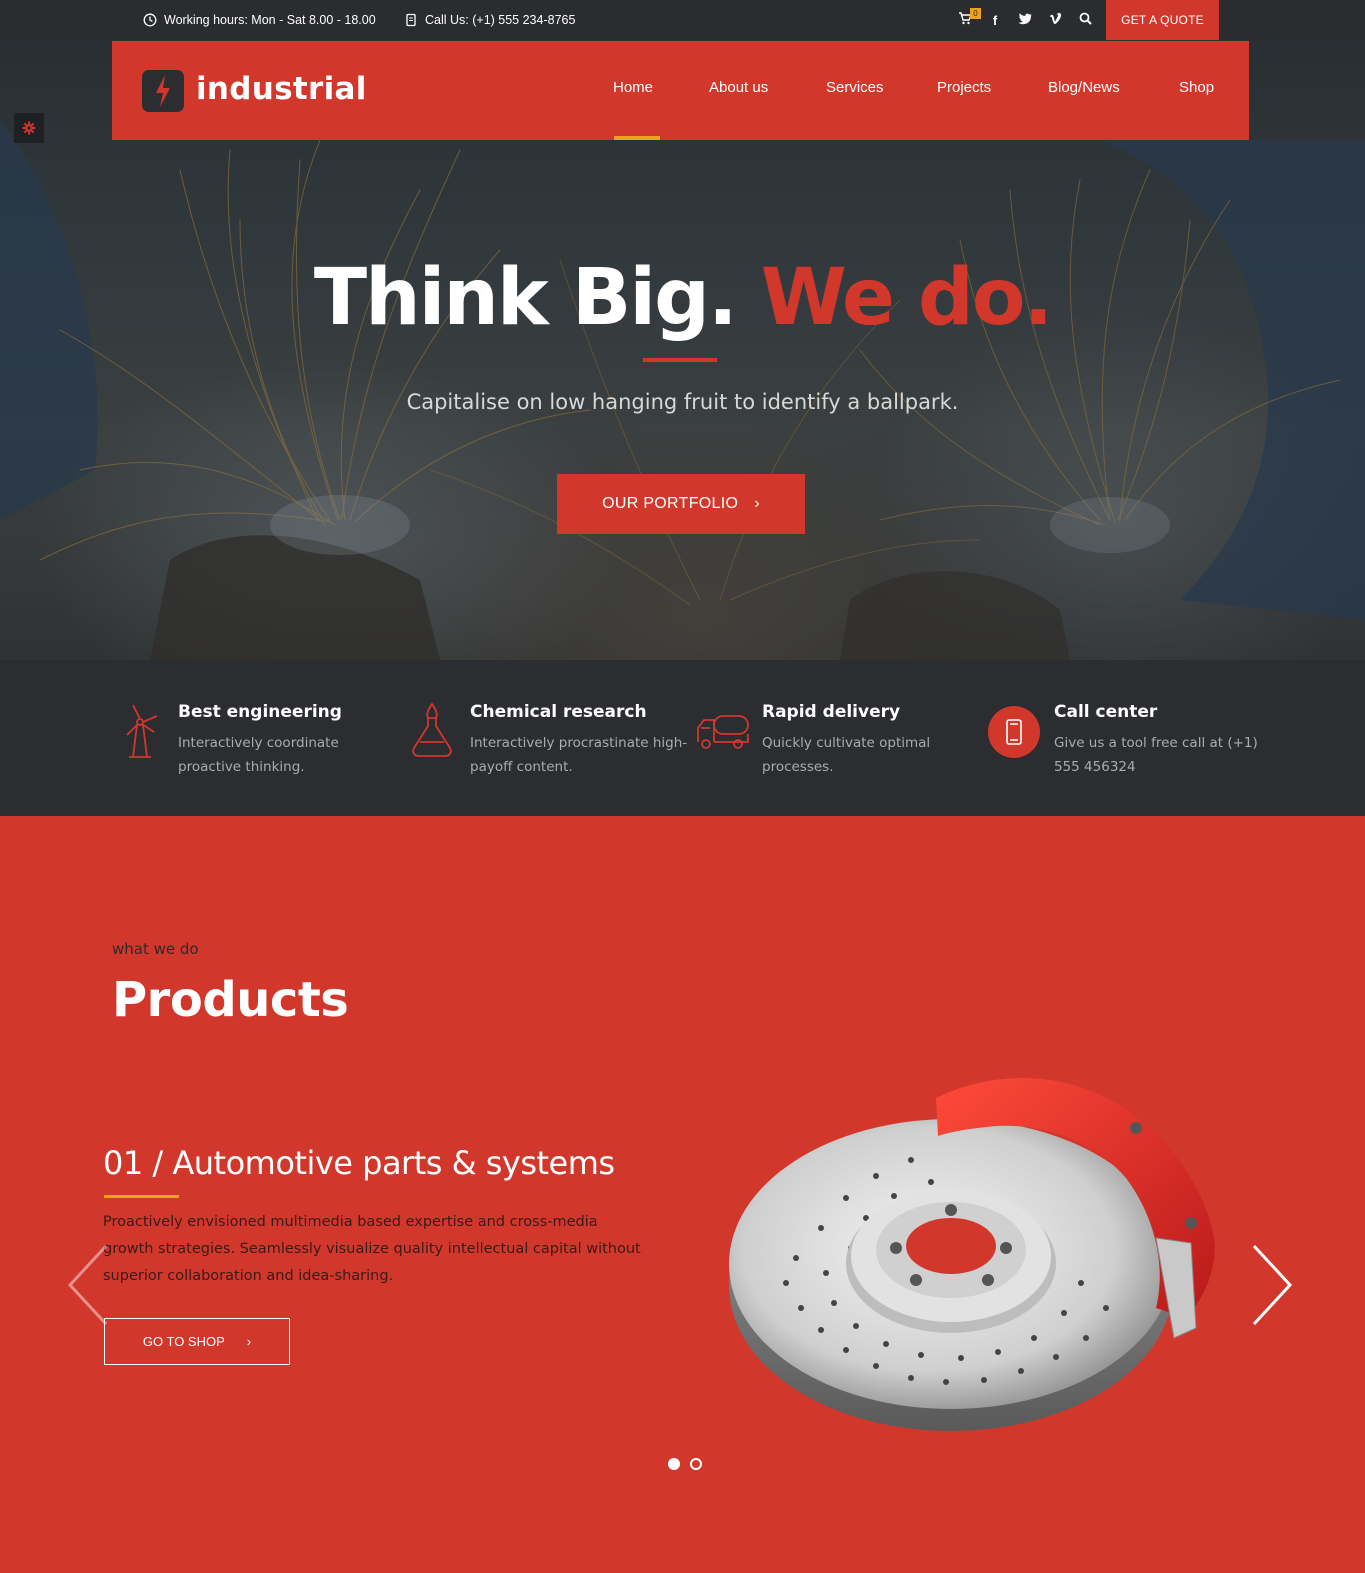  What do you see at coordinates (1162, 20) in the screenshot?
I see `get-a-quote-button: GET A QUOTE` at bounding box center [1162, 20].